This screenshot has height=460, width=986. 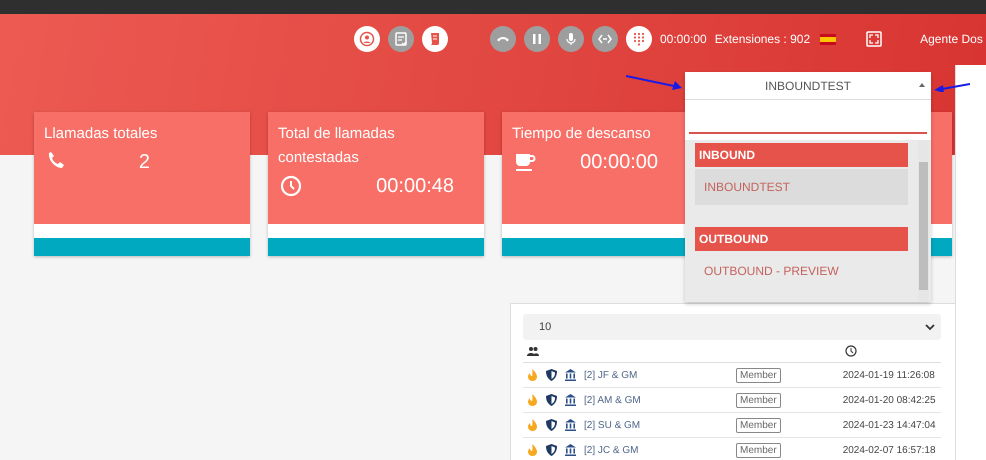 What do you see at coordinates (801, 239) in the screenshot?
I see `group-header: OUTBOUND` at bounding box center [801, 239].